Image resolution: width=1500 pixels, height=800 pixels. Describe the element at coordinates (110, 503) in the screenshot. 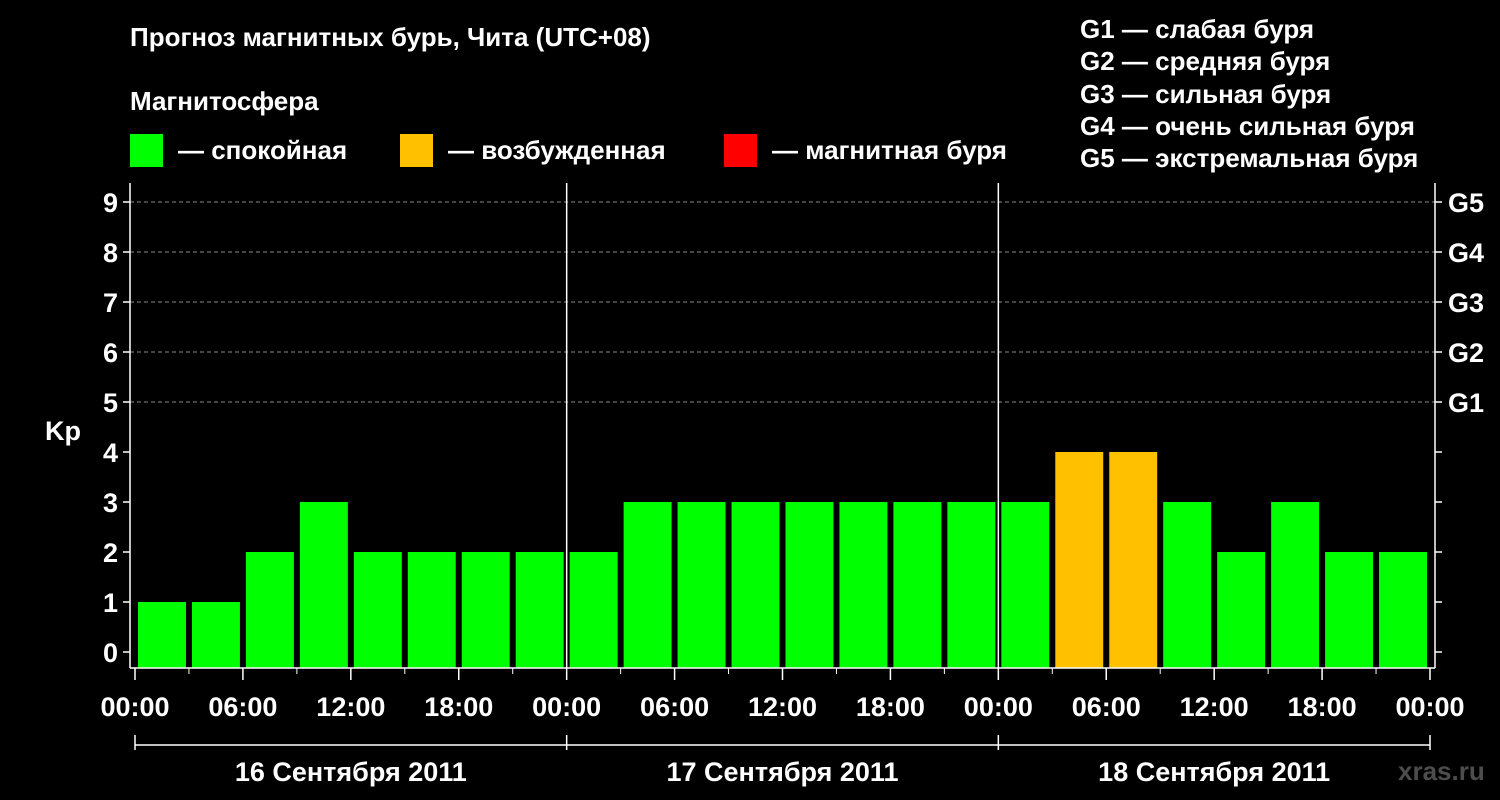

I see `y-tick-label: 3` at that location.